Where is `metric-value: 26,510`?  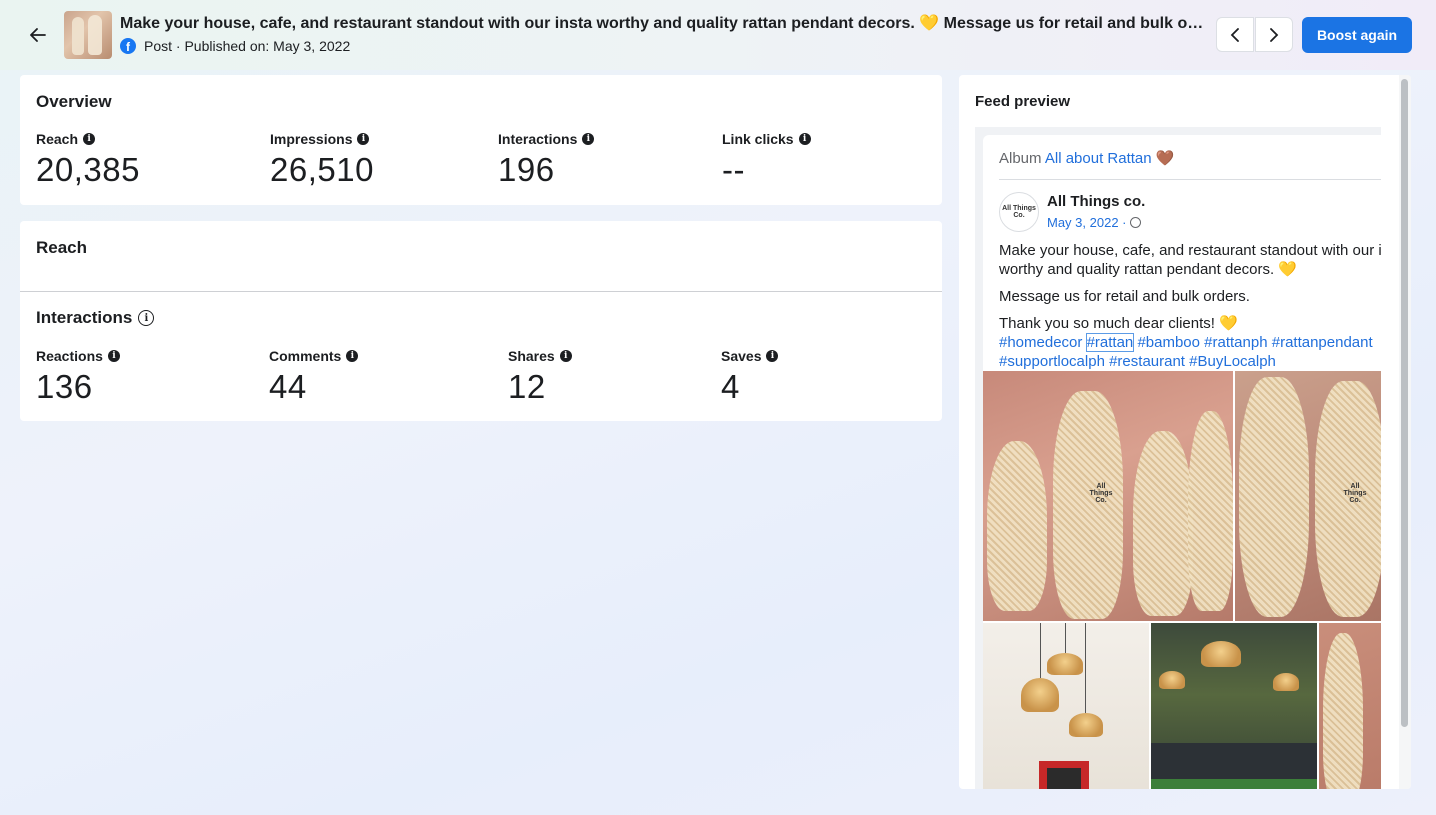
metric-value: 26,510 is located at coordinates (322, 169).